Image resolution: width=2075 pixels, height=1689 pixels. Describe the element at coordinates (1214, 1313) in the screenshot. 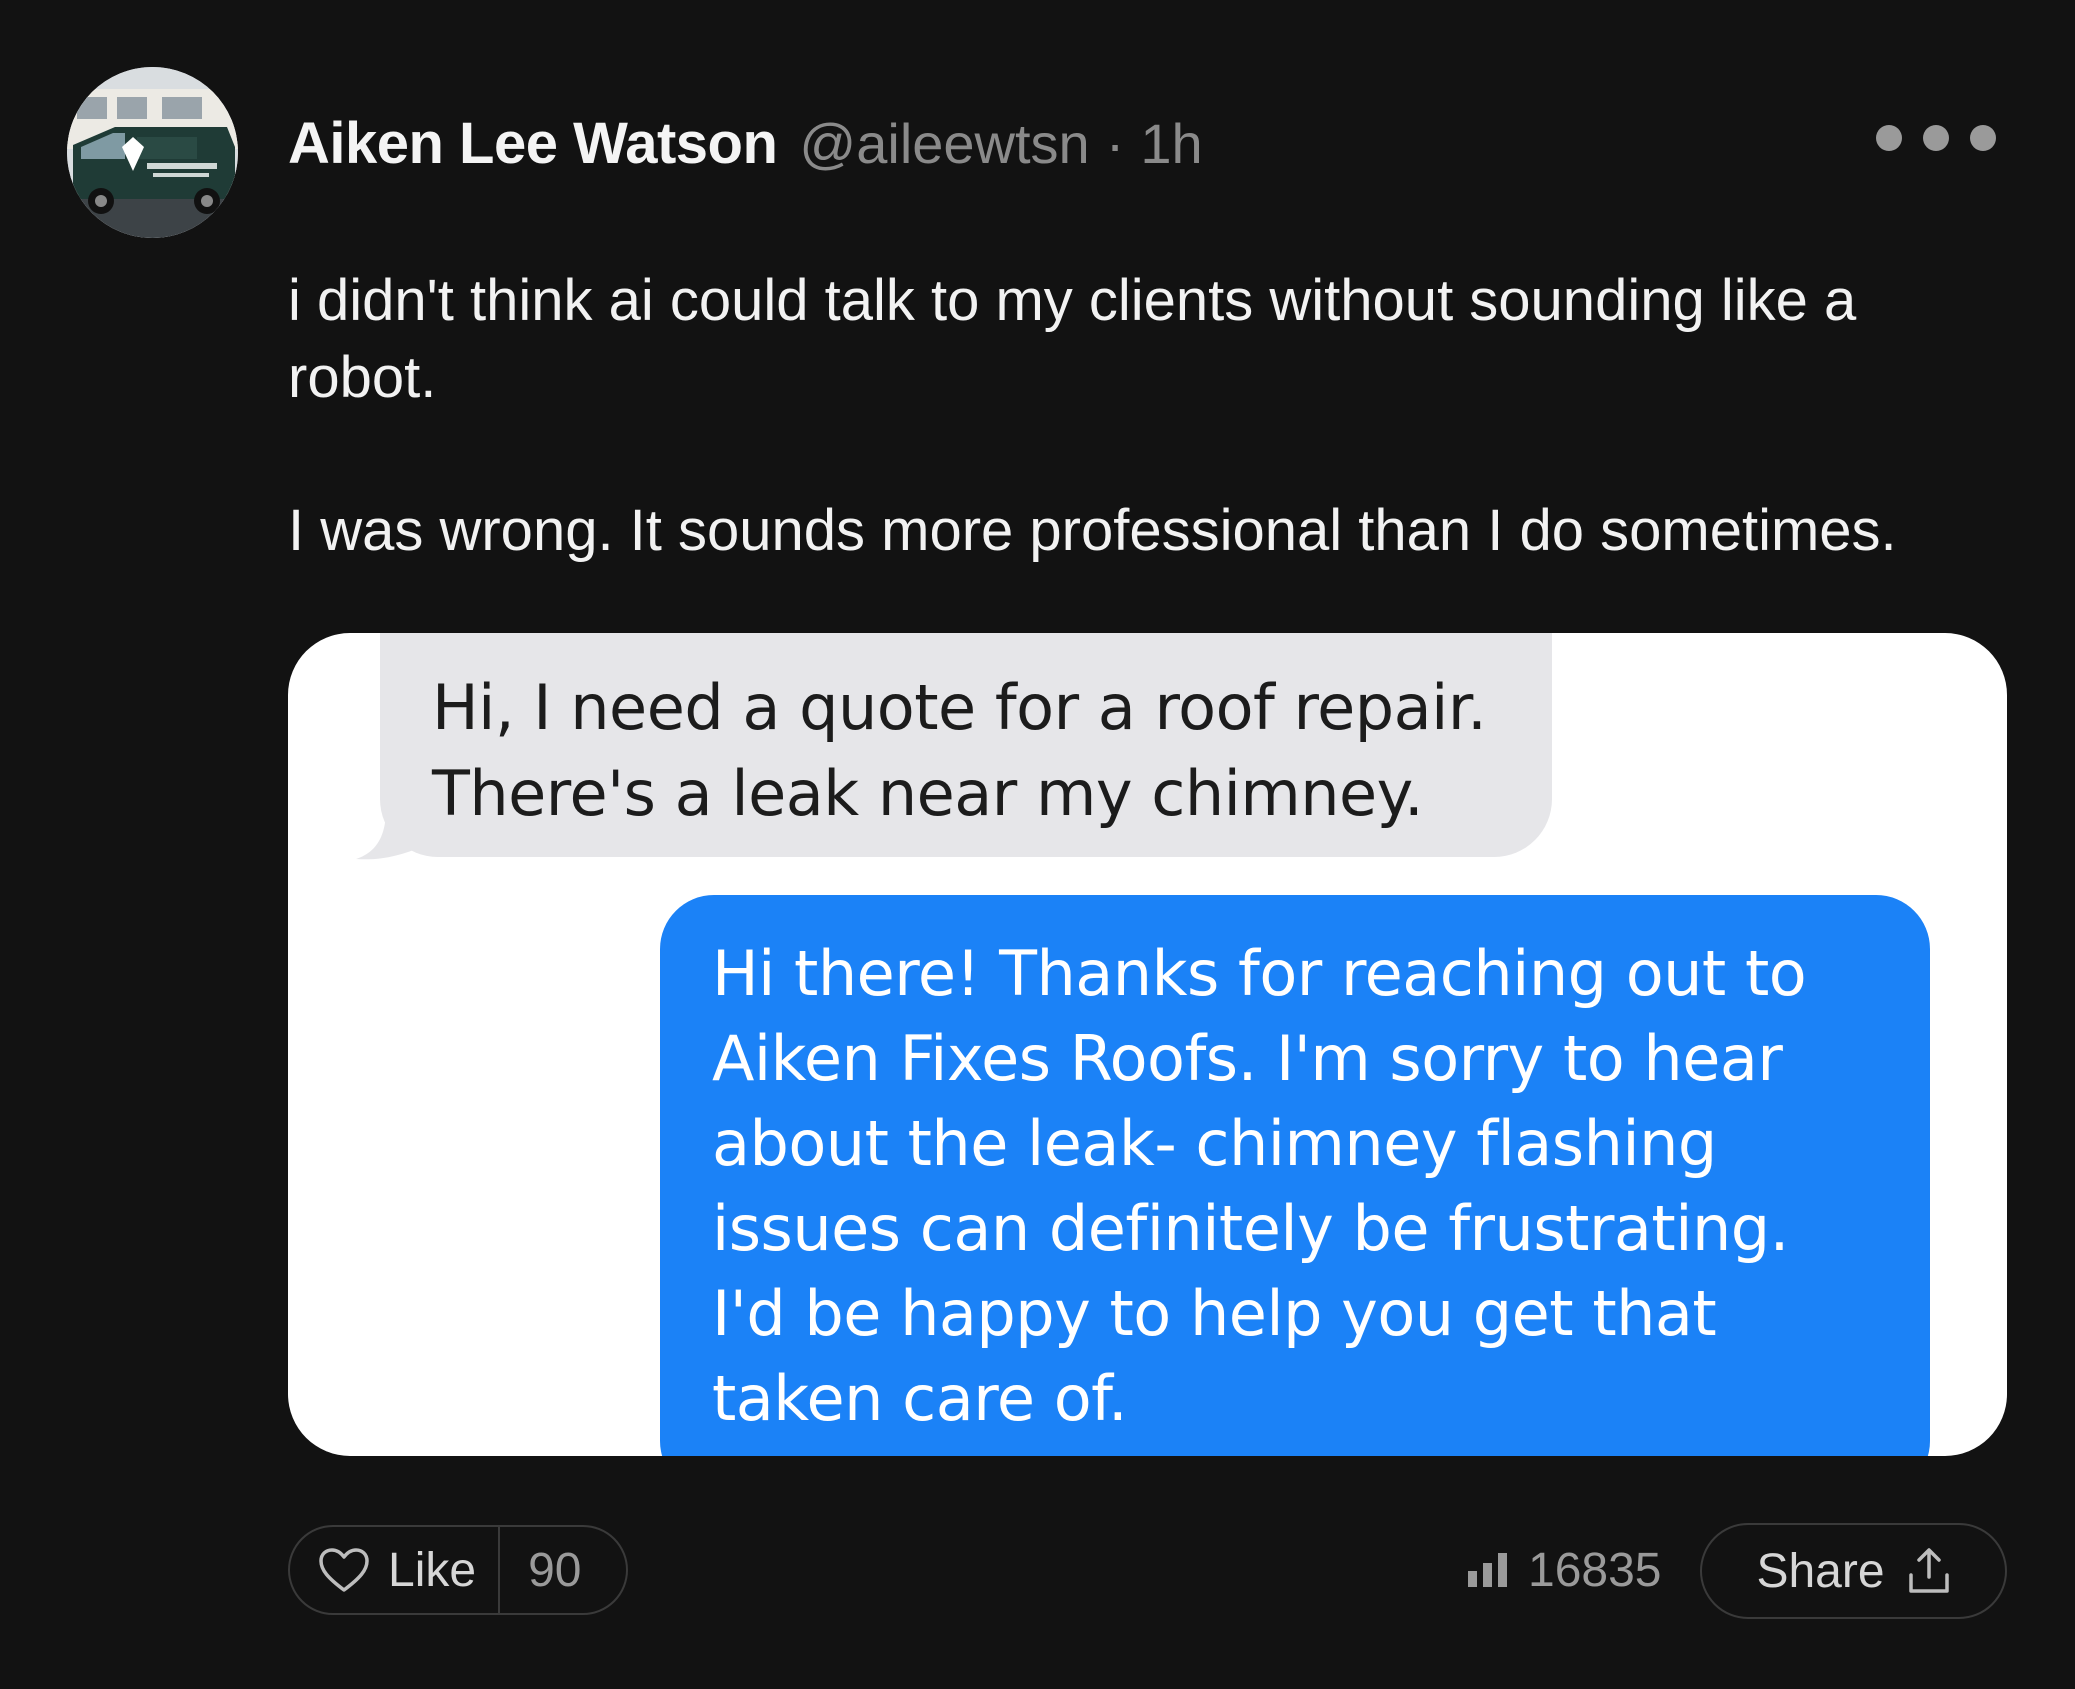

I see `outgoing-message-line: I'd be happy to help you get that` at that location.